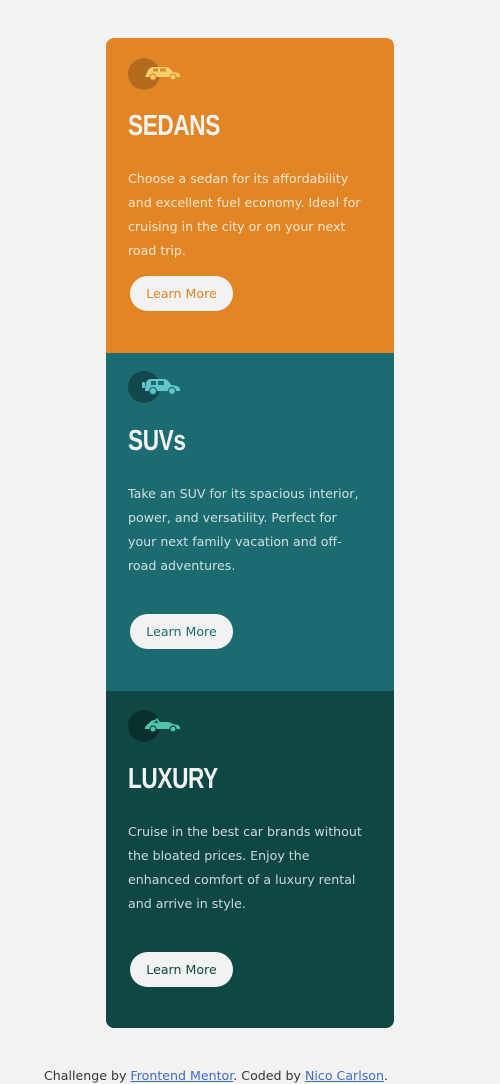  What do you see at coordinates (158, 727) in the screenshot?
I see `luxury-car-icon` at bounding box center [158, 727].